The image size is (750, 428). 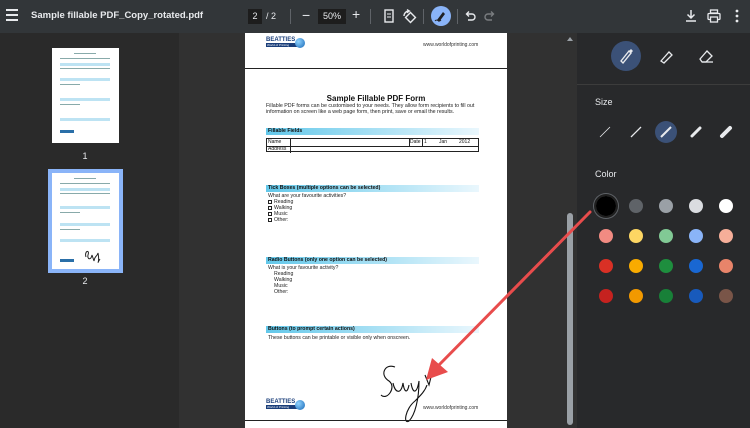 I want to click on viewer-scrollbar, so click(x=570, y=230).